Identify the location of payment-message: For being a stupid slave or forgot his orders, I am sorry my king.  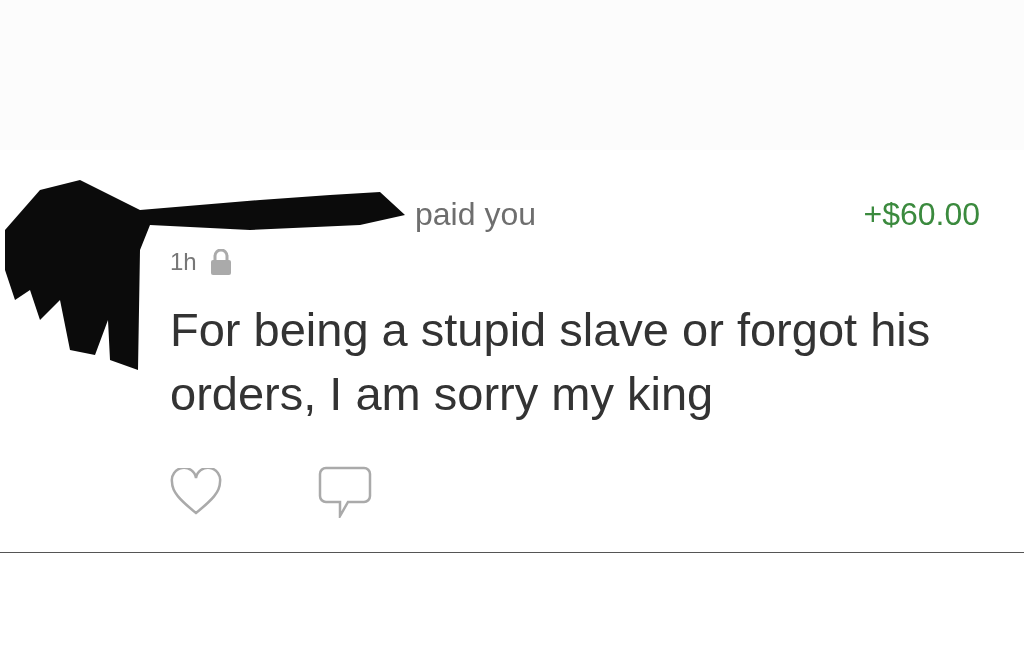
(551, 362).